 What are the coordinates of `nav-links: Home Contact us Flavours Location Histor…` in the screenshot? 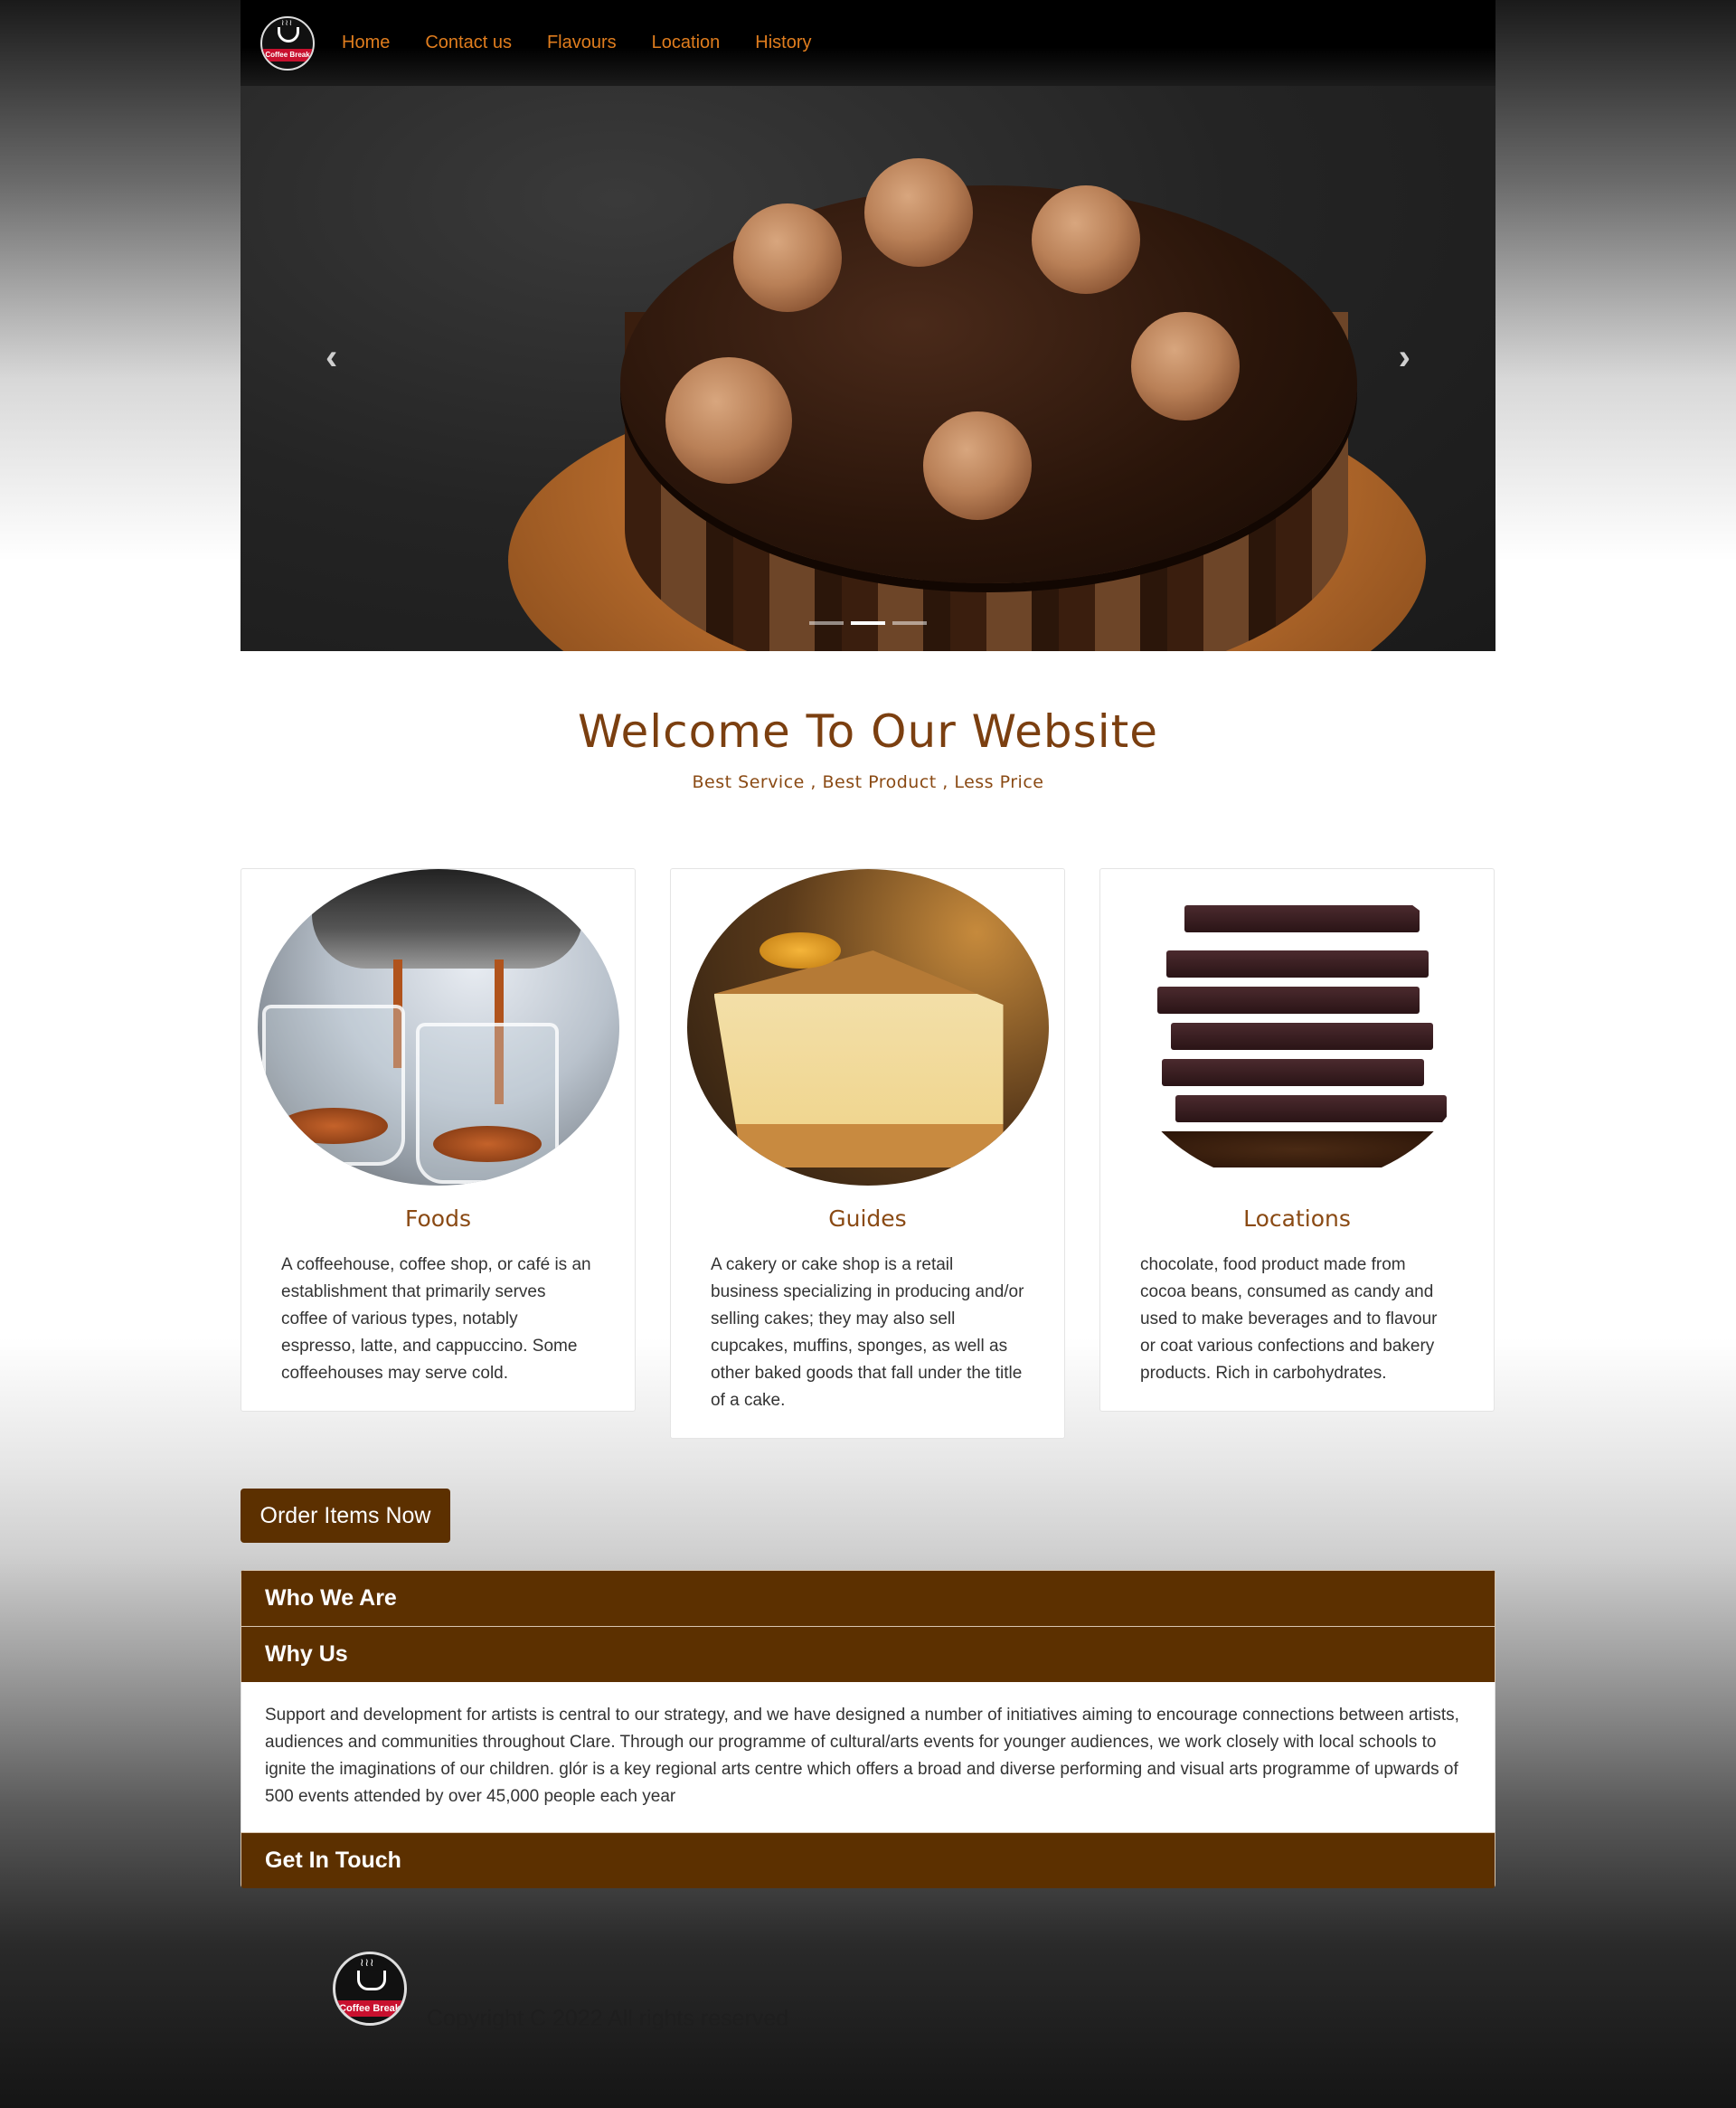 It's located at (595, 43).